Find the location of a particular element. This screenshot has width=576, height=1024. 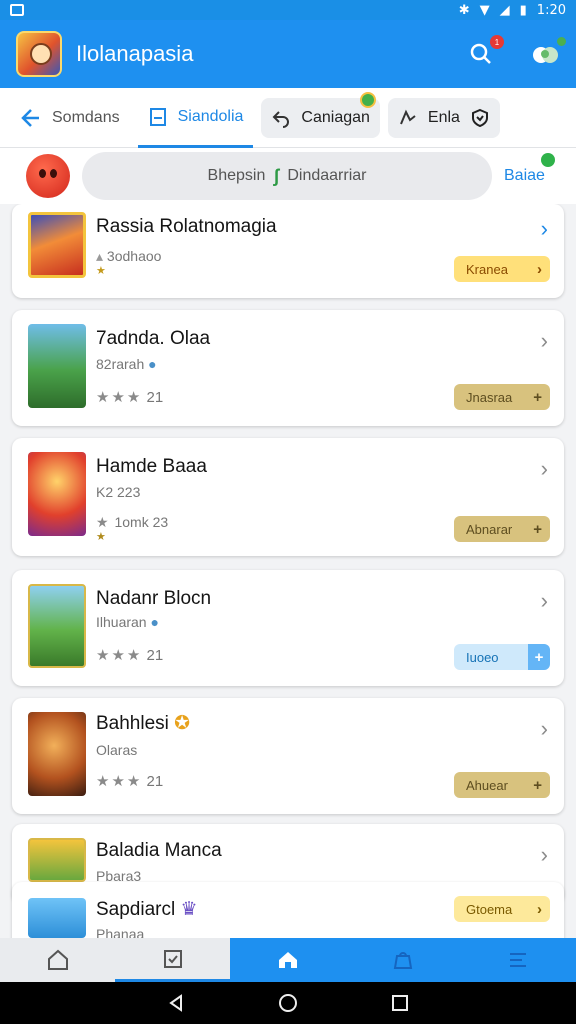

badge-icon: ♛ is located at coordinates (189, 909).